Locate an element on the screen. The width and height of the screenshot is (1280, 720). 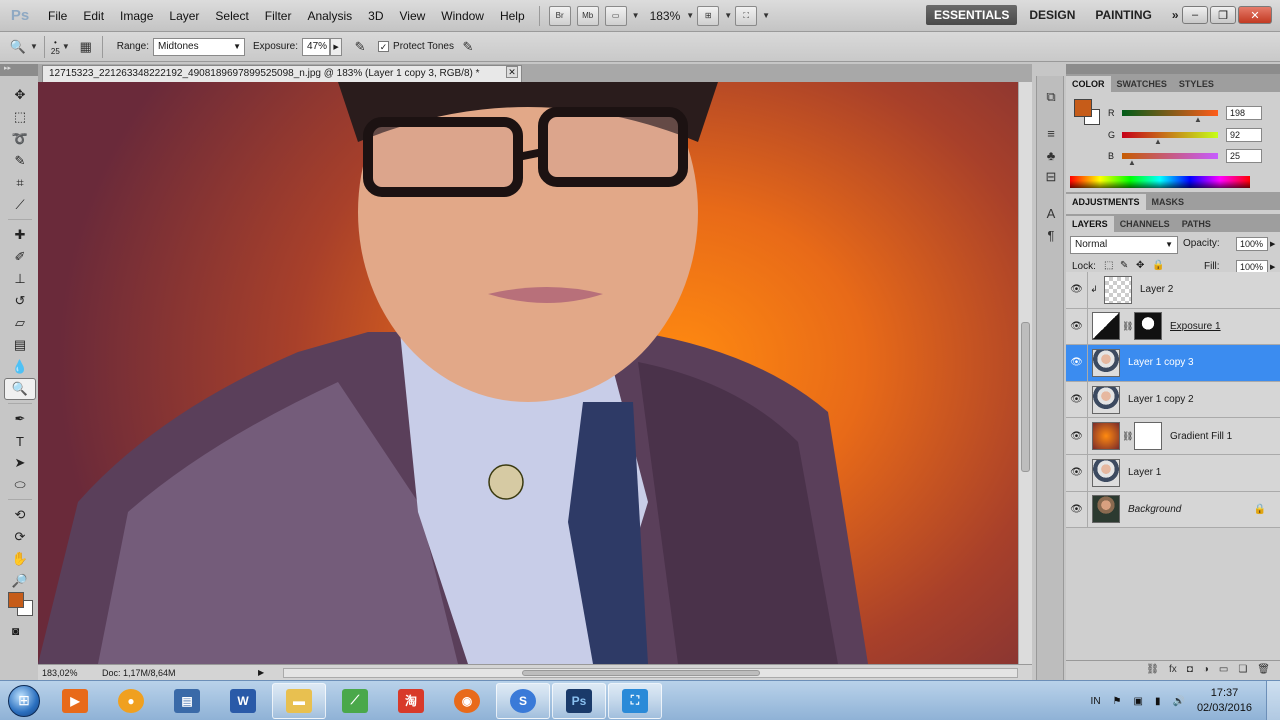
3d-orbit-tool-icon: ⟳ is located at coordinates (20, 537).